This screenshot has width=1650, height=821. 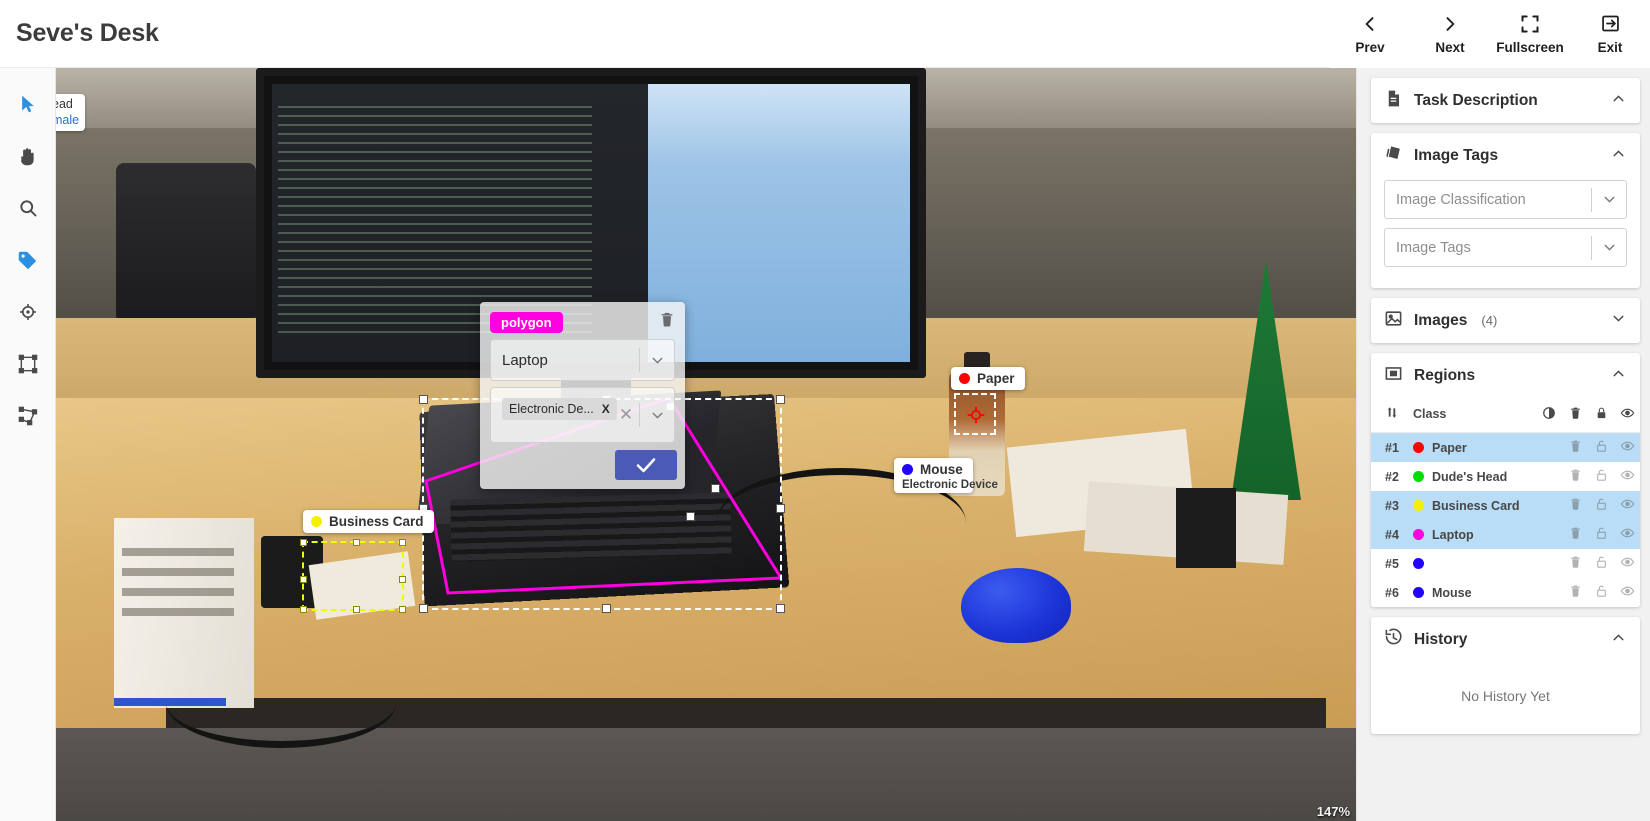 I want to click on region-class-cell, so click(x=1474, y=563).